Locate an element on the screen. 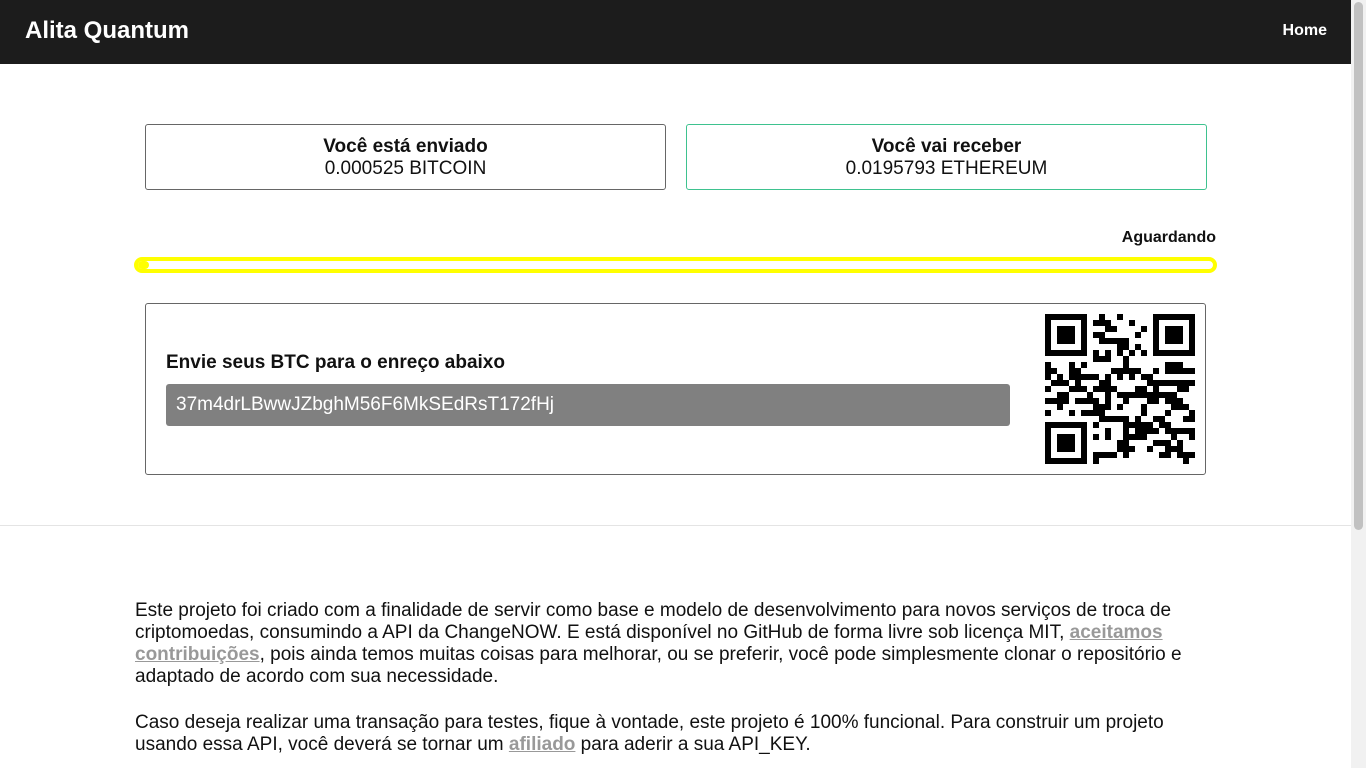 Image resolution: width=1366 pixels, height=768 pixels. progress-fill is located at coordinates (143, 265).